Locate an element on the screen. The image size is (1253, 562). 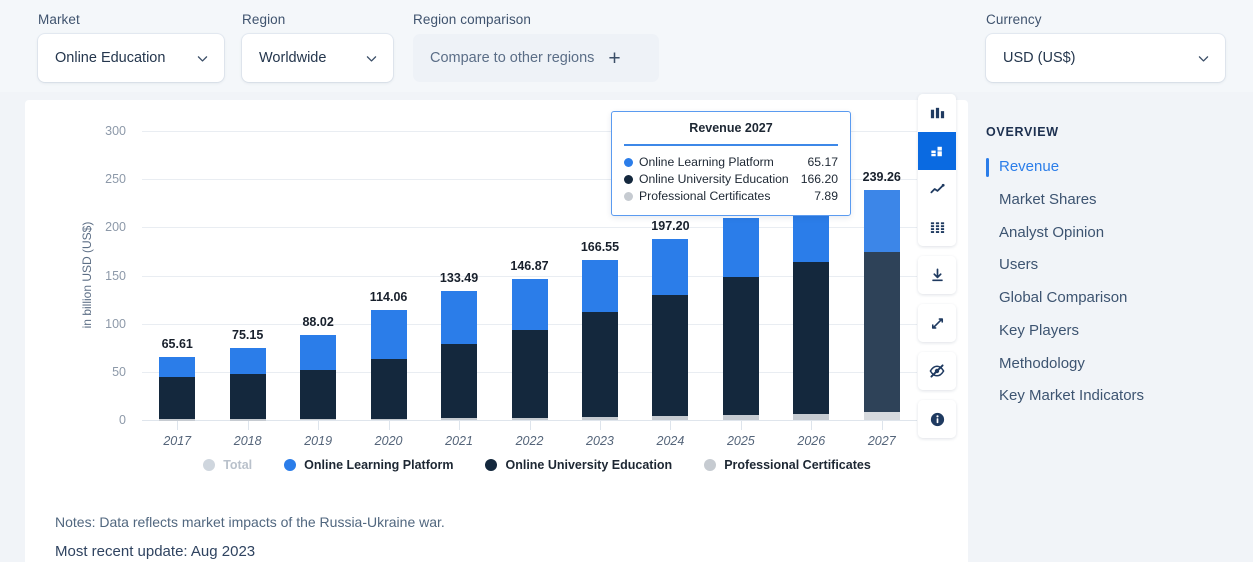
x-axis-tick-label: 2020 is located at coordinates (388, 441).